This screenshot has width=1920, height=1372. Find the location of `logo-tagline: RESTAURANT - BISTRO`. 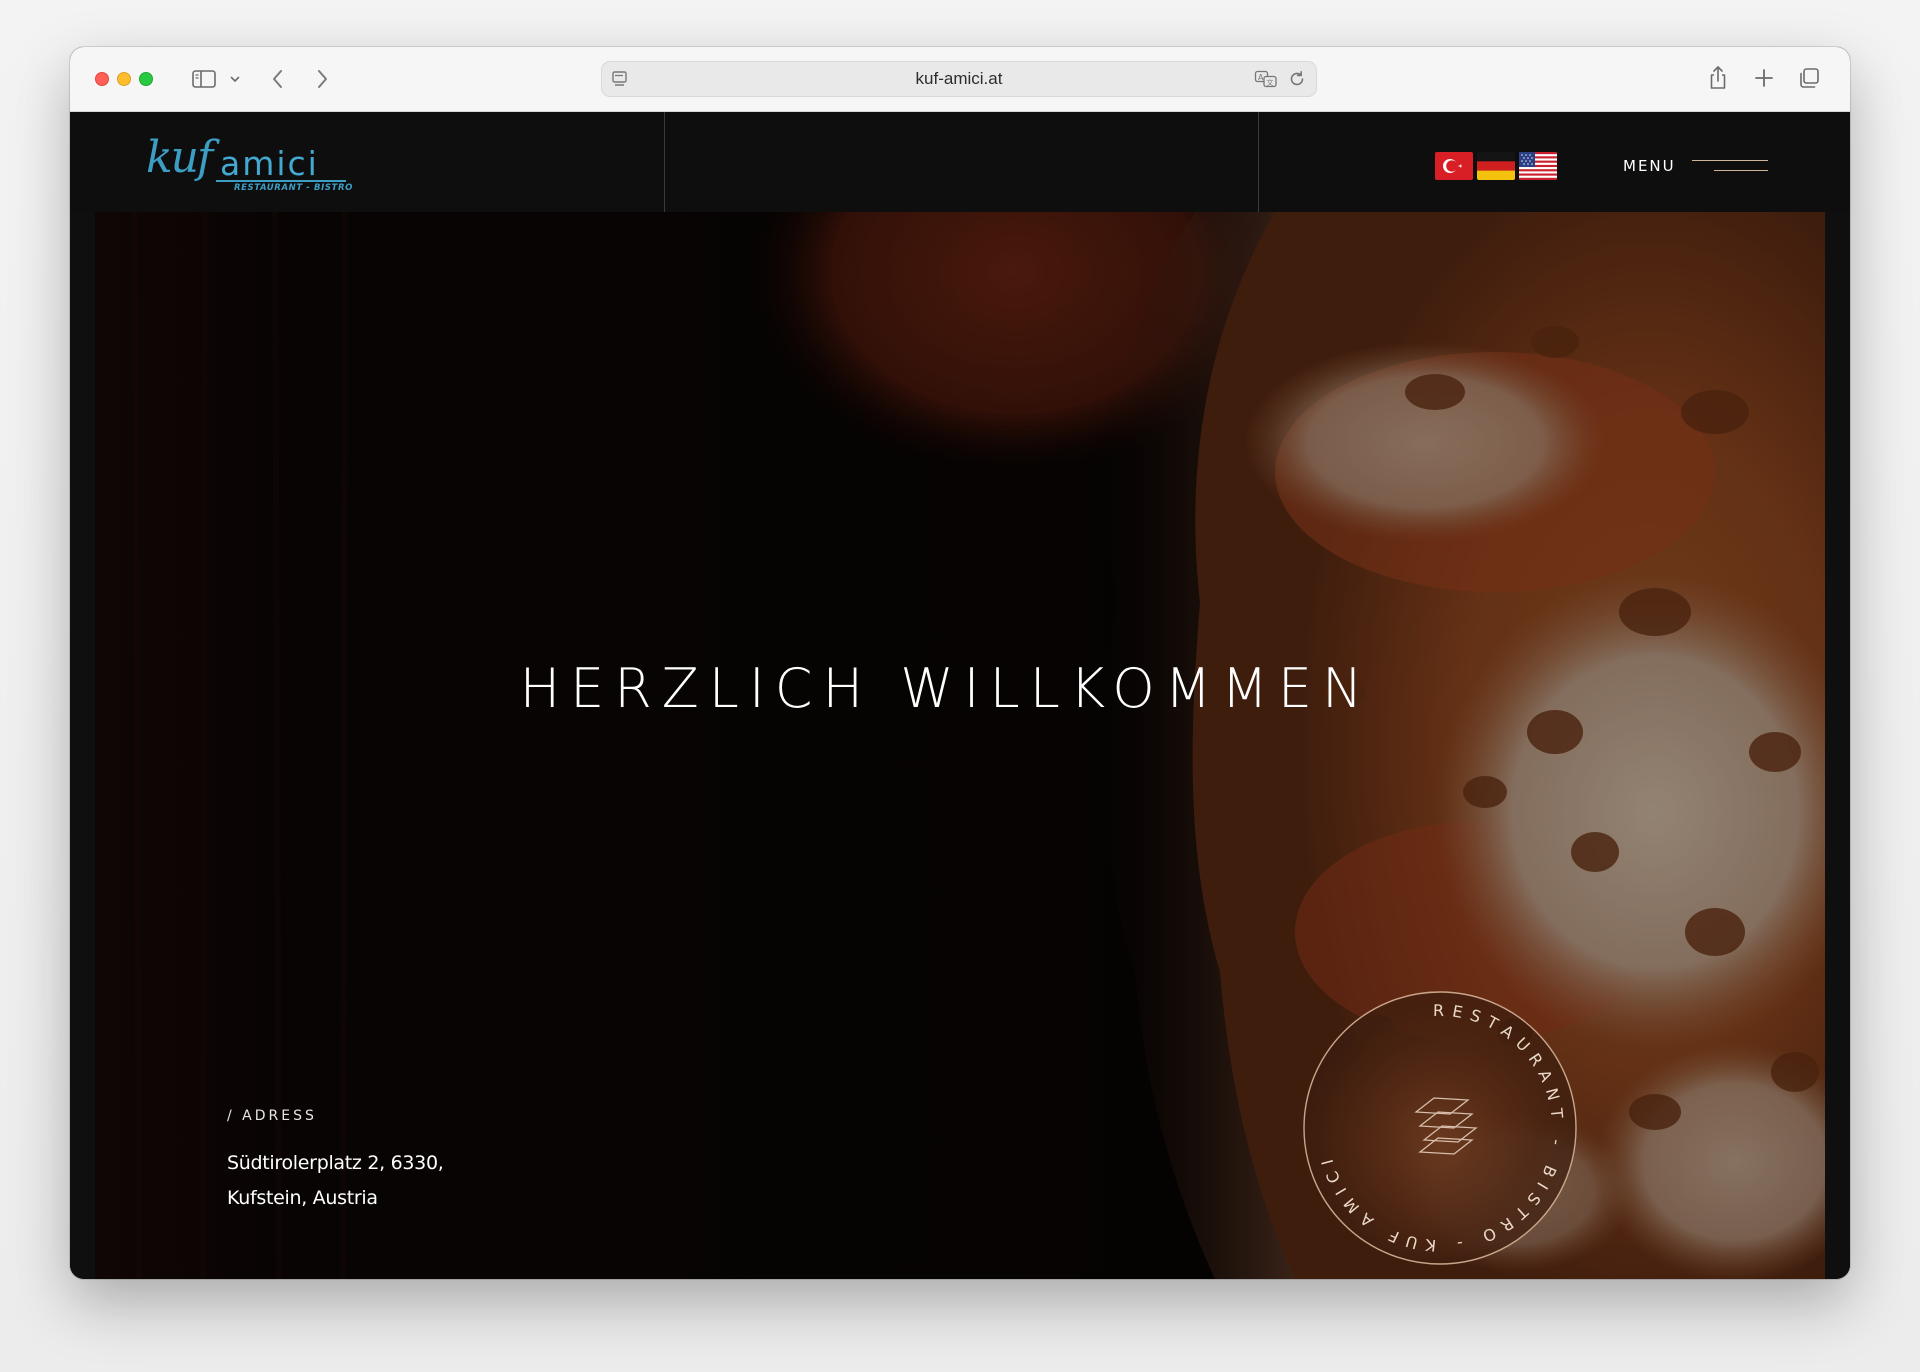

logo-tagline: RESTAURANT - BISTRO is located at coordinates (293, 188).